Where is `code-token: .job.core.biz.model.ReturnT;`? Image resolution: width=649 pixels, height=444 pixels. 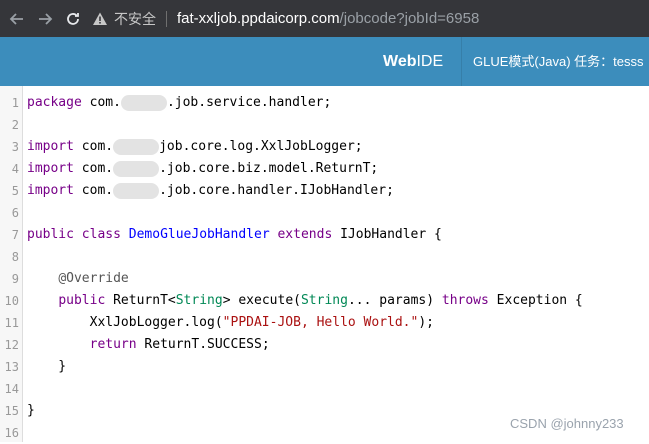 code-token: .job.core.biz.model.ReturnT; is located at coordinates (269, 168).